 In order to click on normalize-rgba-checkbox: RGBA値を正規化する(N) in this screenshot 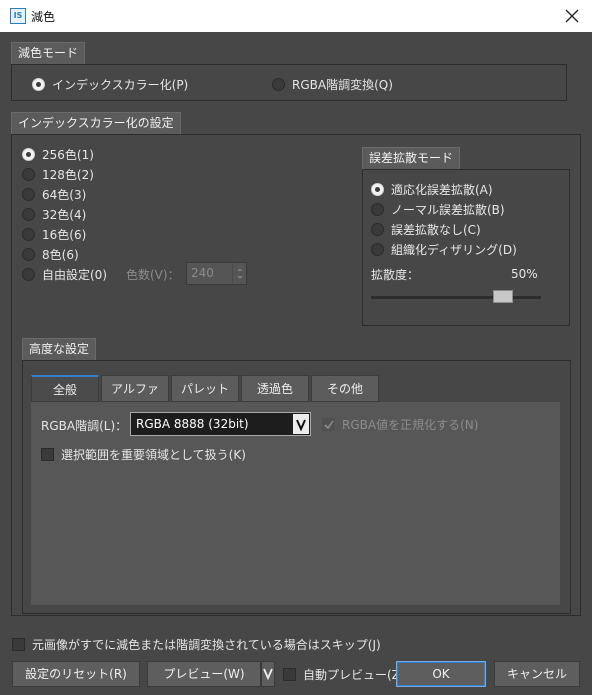, I will do `click(400, 424)`.